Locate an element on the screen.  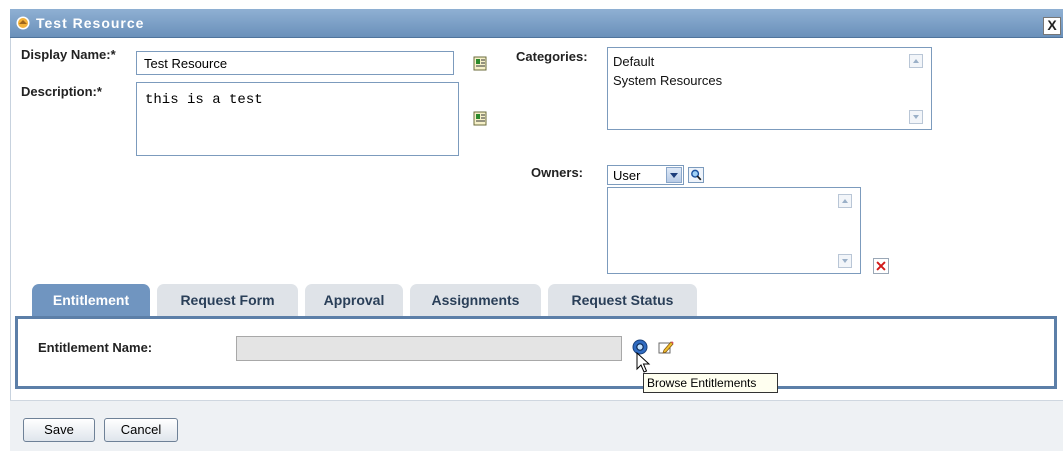
browse-tooltip: Browse Entitlements is located at coordinates (710, 383).